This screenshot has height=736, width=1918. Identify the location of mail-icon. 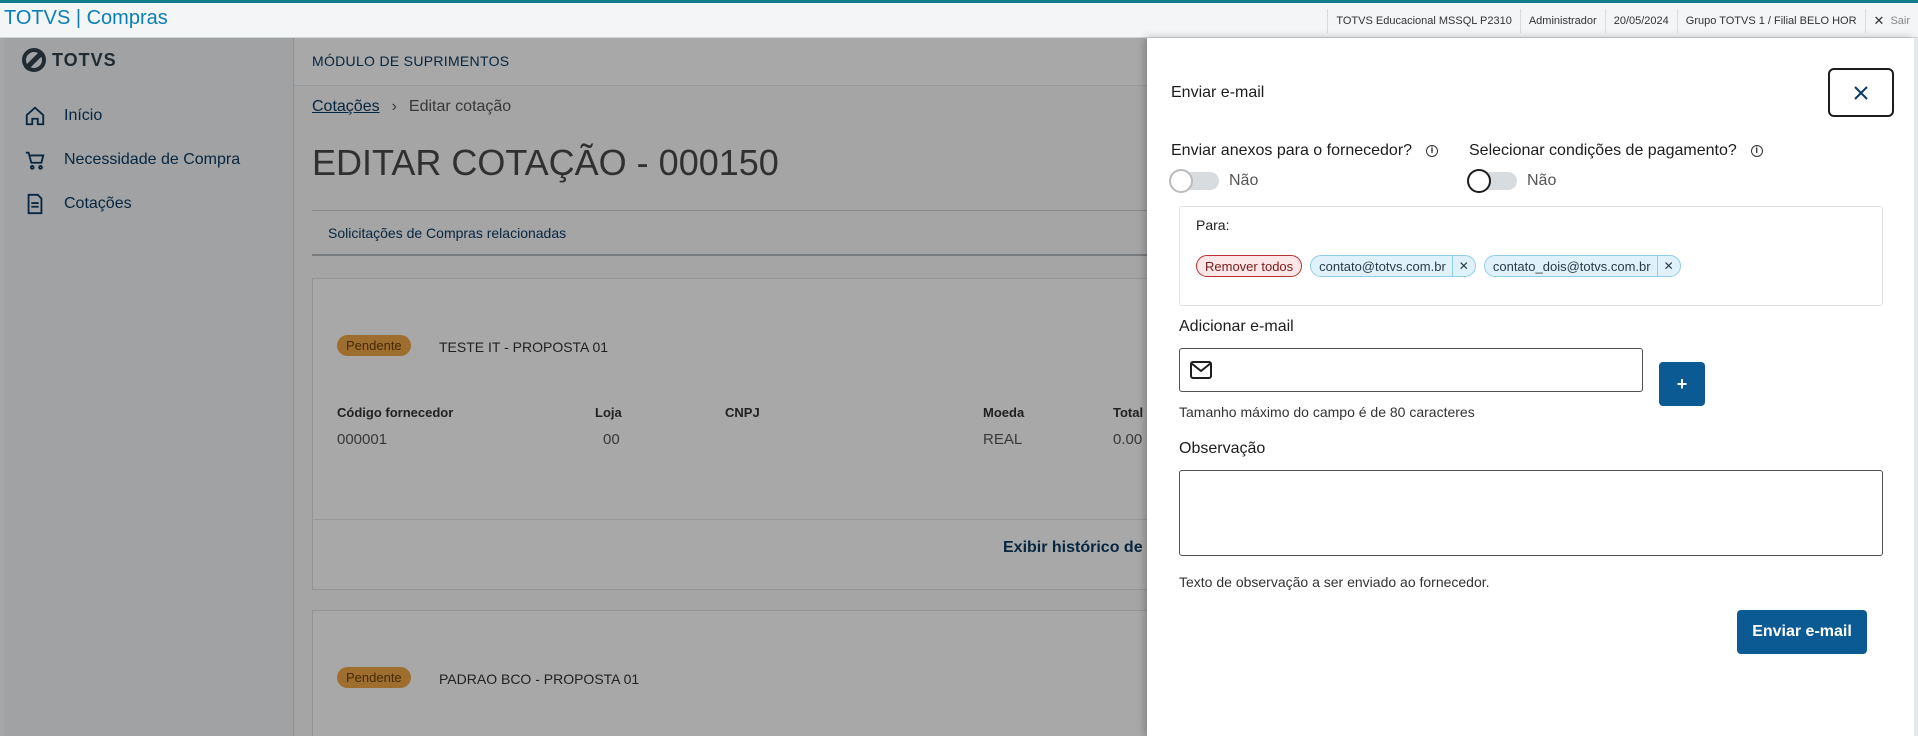
(1201, 370).